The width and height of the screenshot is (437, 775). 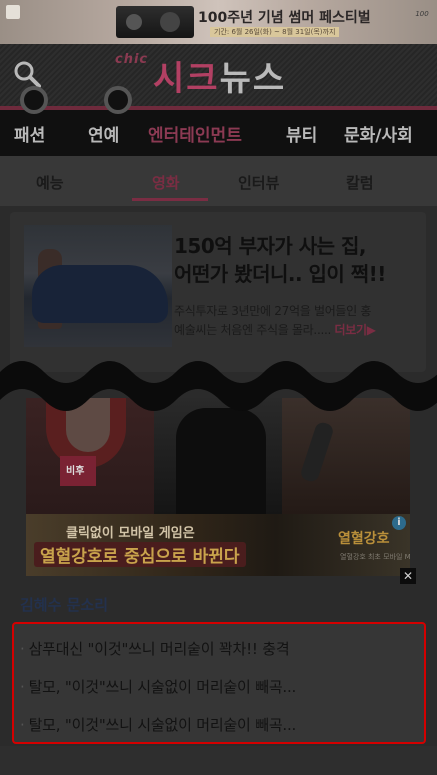 What do you see at coordinates (258, 182) in the screenshot?
I see `tab-interview: 인터뷰` at bounding box center [258, 182].